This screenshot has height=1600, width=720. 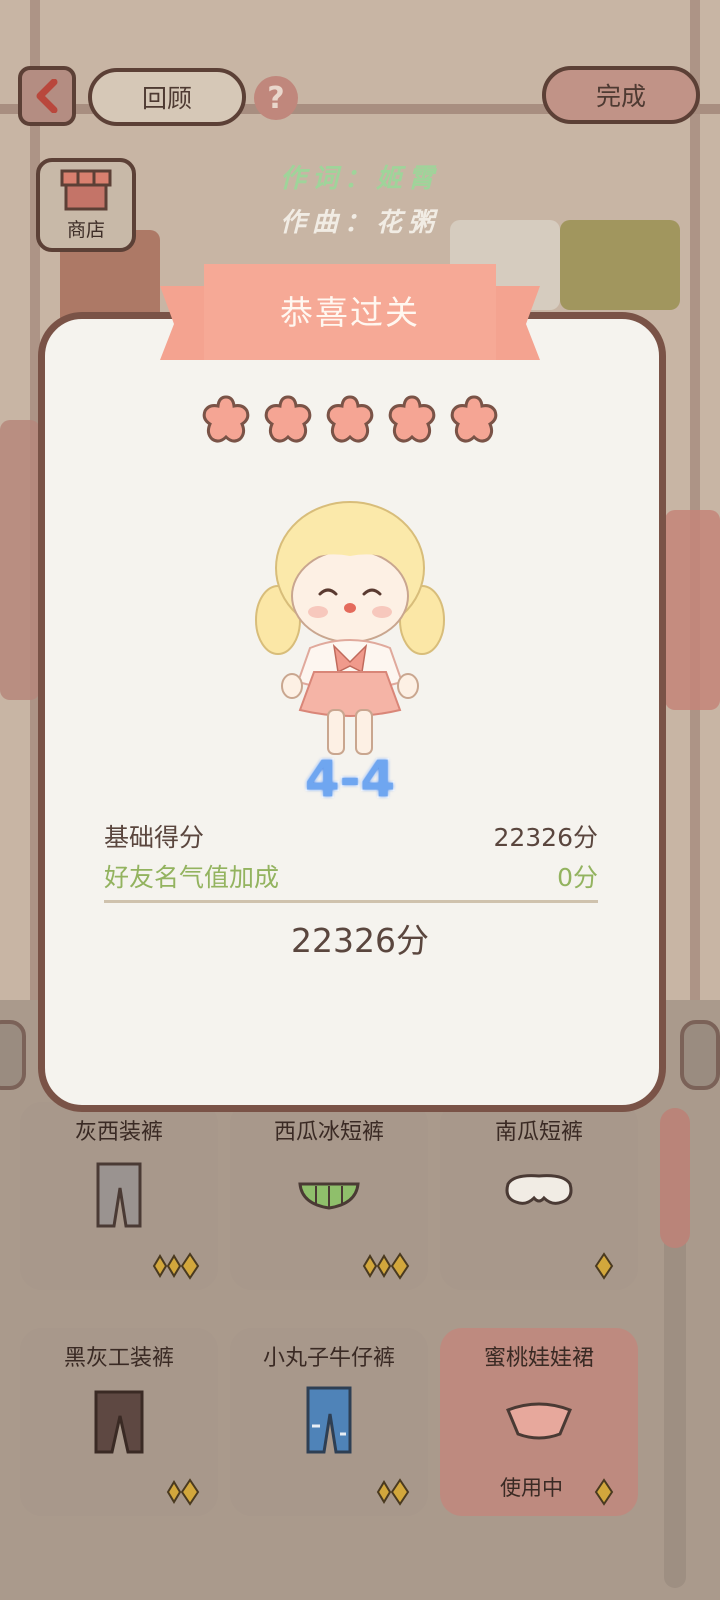 What do you see at coordinates (328, 1358) in the screenshot?
I see `item-name: 小丸子牛仔裤` at bounding box center [328, 1358].